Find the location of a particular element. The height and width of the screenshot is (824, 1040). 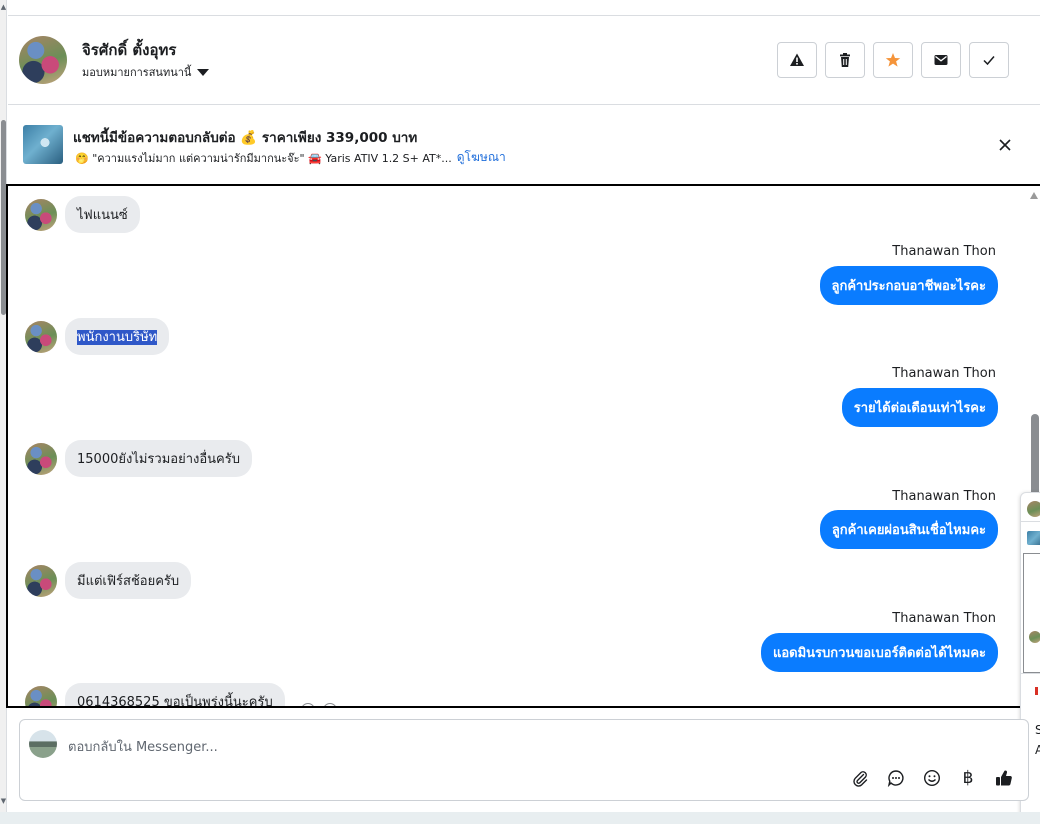

composer-toolbar: ฿ is located at coordinates (932, 778).